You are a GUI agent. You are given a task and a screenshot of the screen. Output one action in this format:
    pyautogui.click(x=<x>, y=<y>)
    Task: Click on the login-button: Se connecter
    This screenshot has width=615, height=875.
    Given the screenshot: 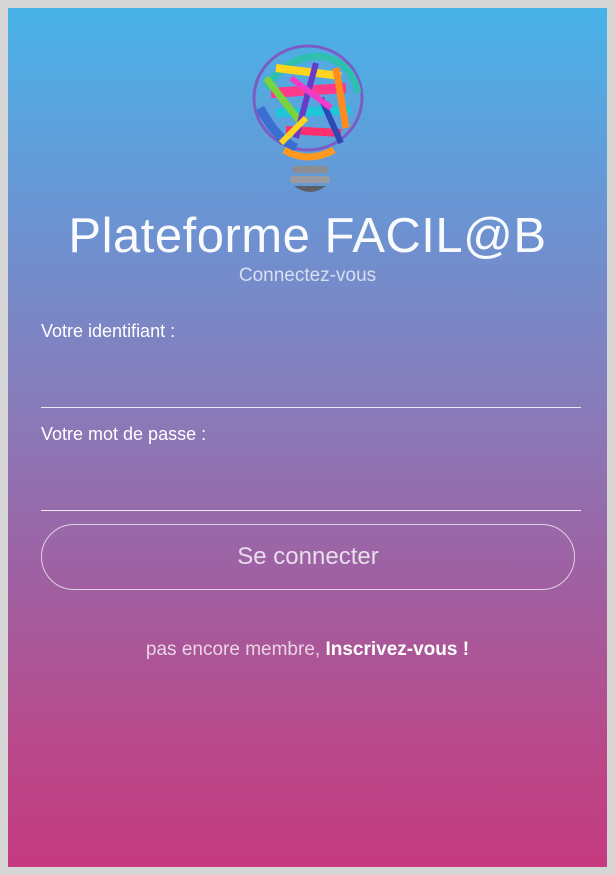 What is the action you would take?
    pyautogui.click(x=308, y=557)
    